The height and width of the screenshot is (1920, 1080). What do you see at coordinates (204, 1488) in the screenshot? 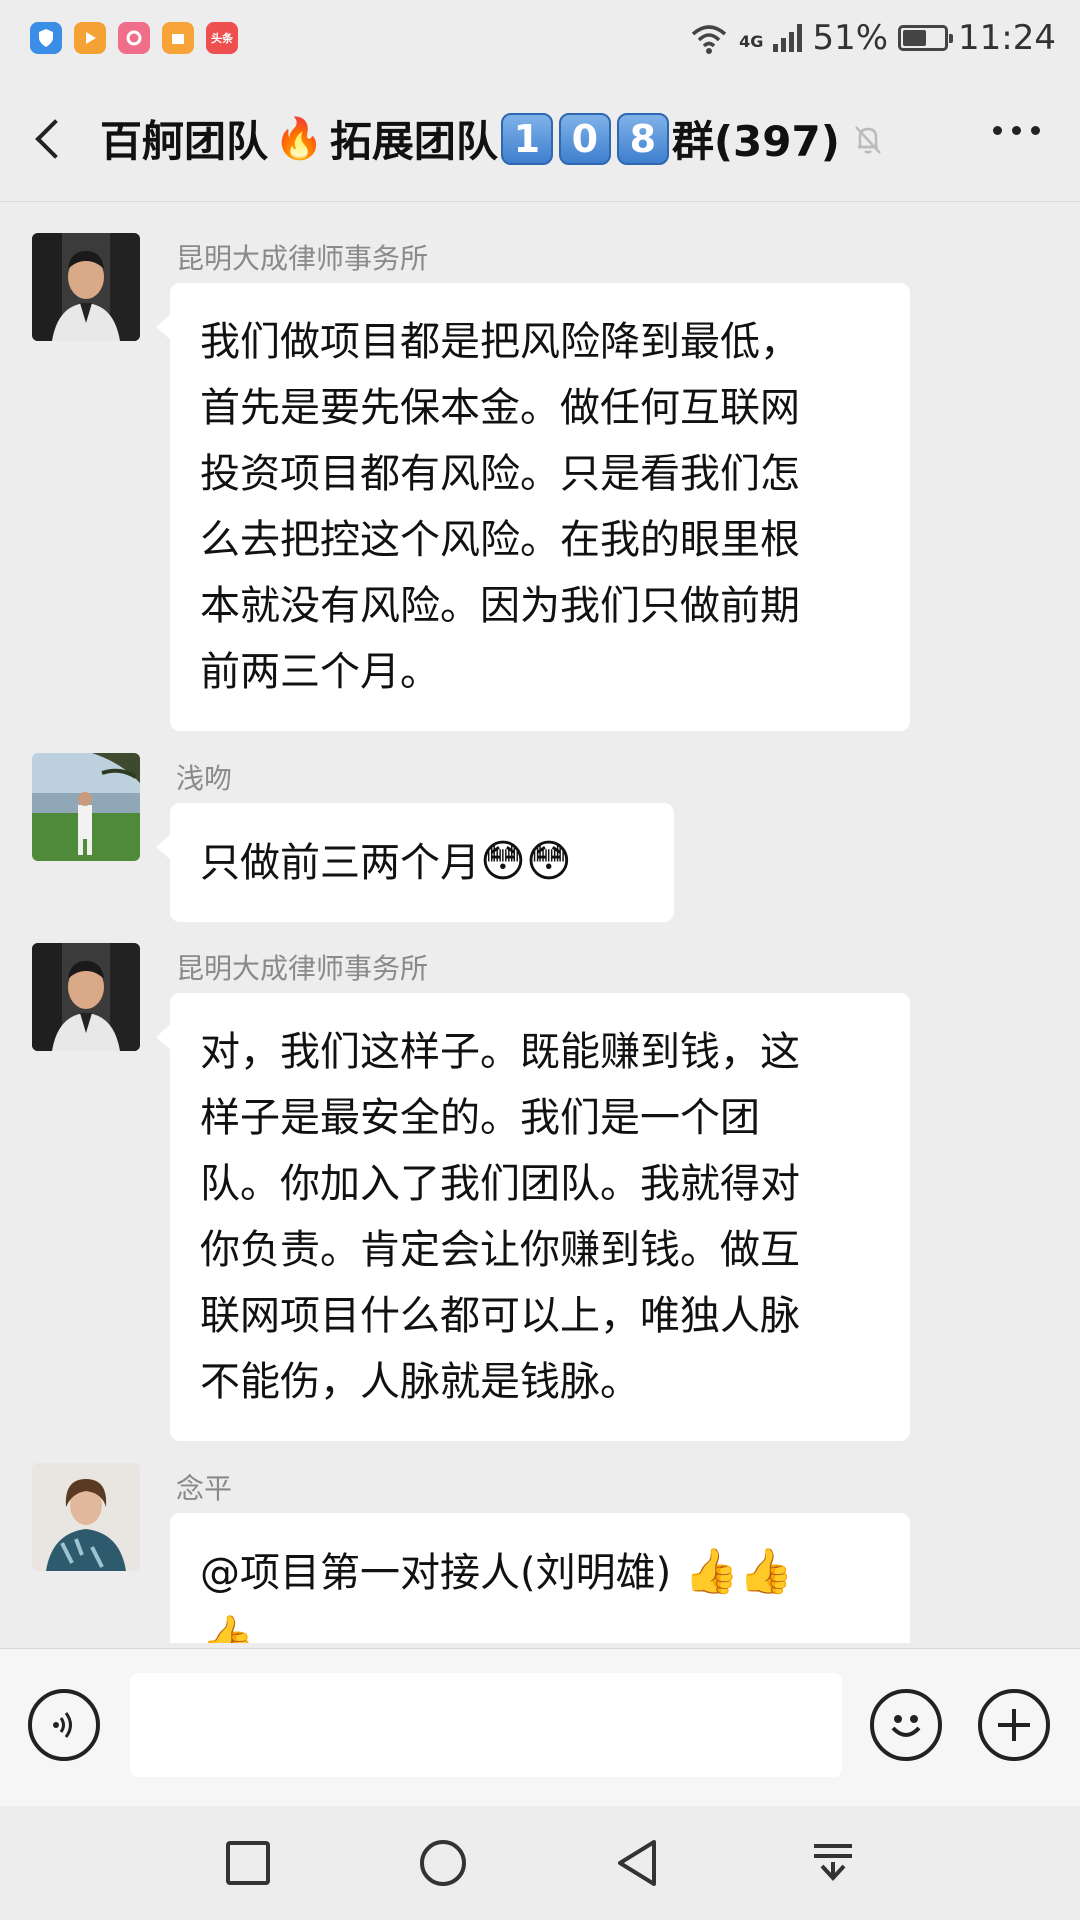
I see `sender-name: 念平` at bounding box center [204, 1488].